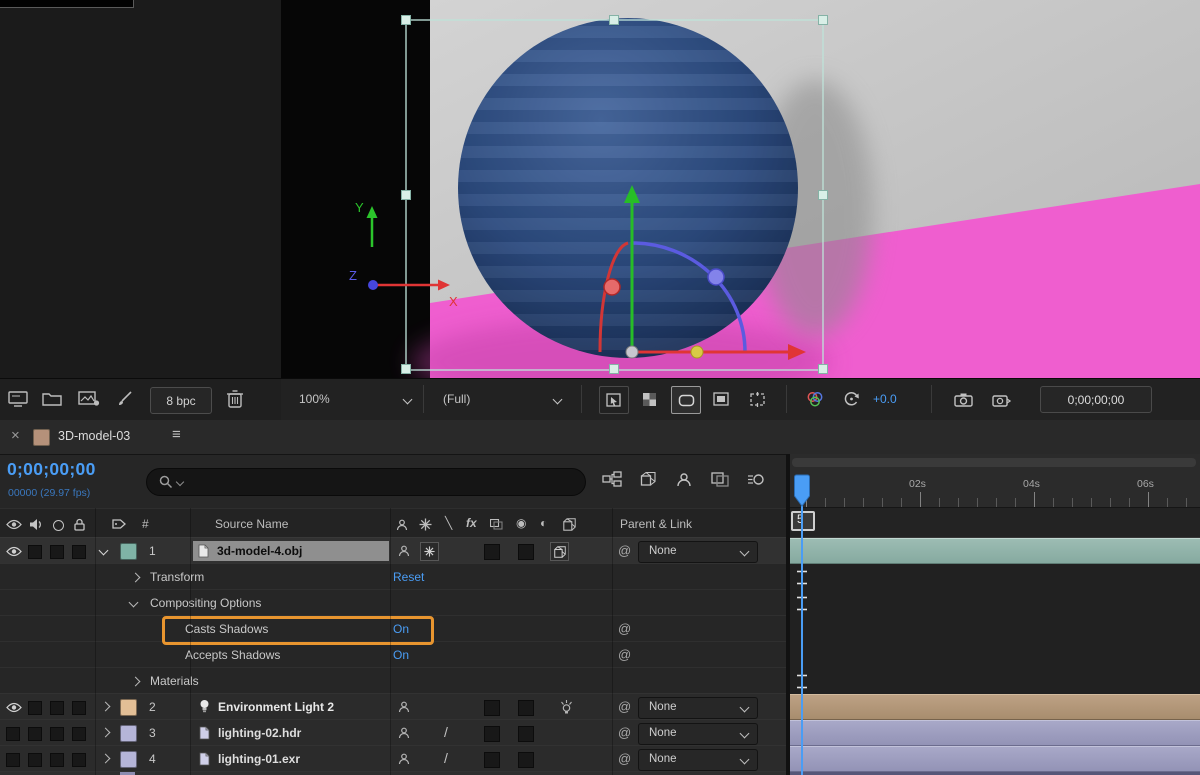 Image resolution: width=1200 pixels, height=775 pixels. Describe the element at coordinates (994, 462) in the screenshot. I see `work-area-bar` at that location.